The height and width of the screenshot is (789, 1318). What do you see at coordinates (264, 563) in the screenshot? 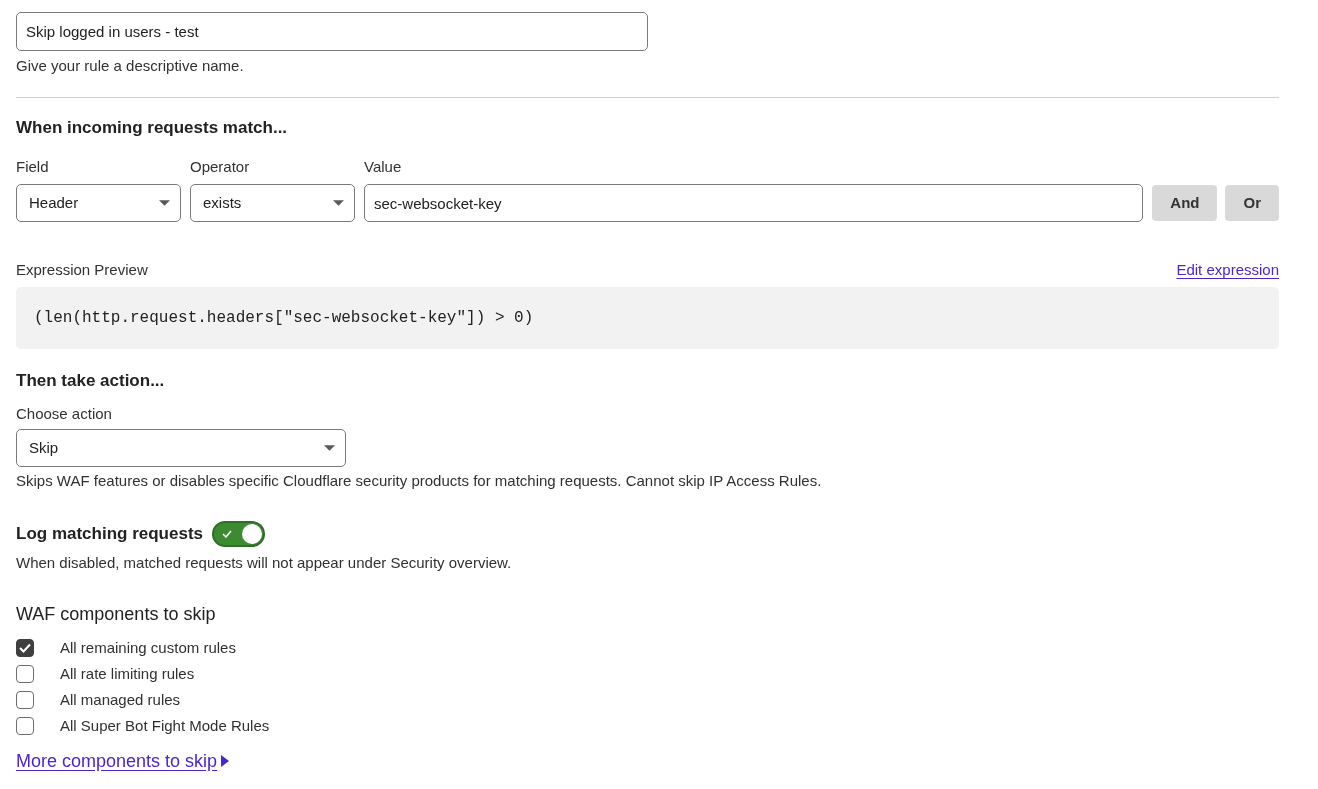
I see `help-text: When disabled, matched requests will not appear under Security overview.` at bounding box center [264, 563].